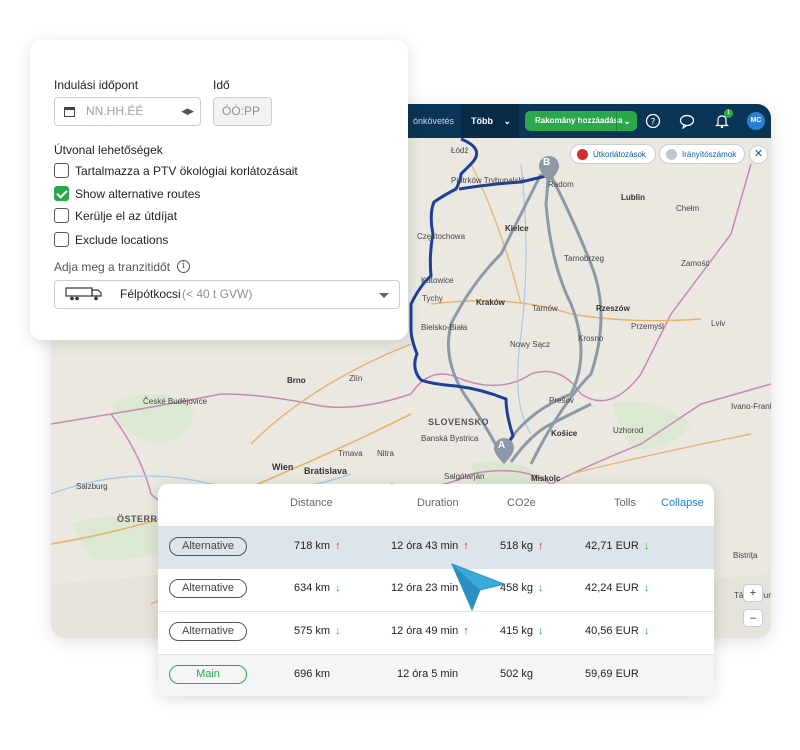  Describe the element at coordinates (695, 263) in the screenshot. I see `map-label: Zamość` at that location.